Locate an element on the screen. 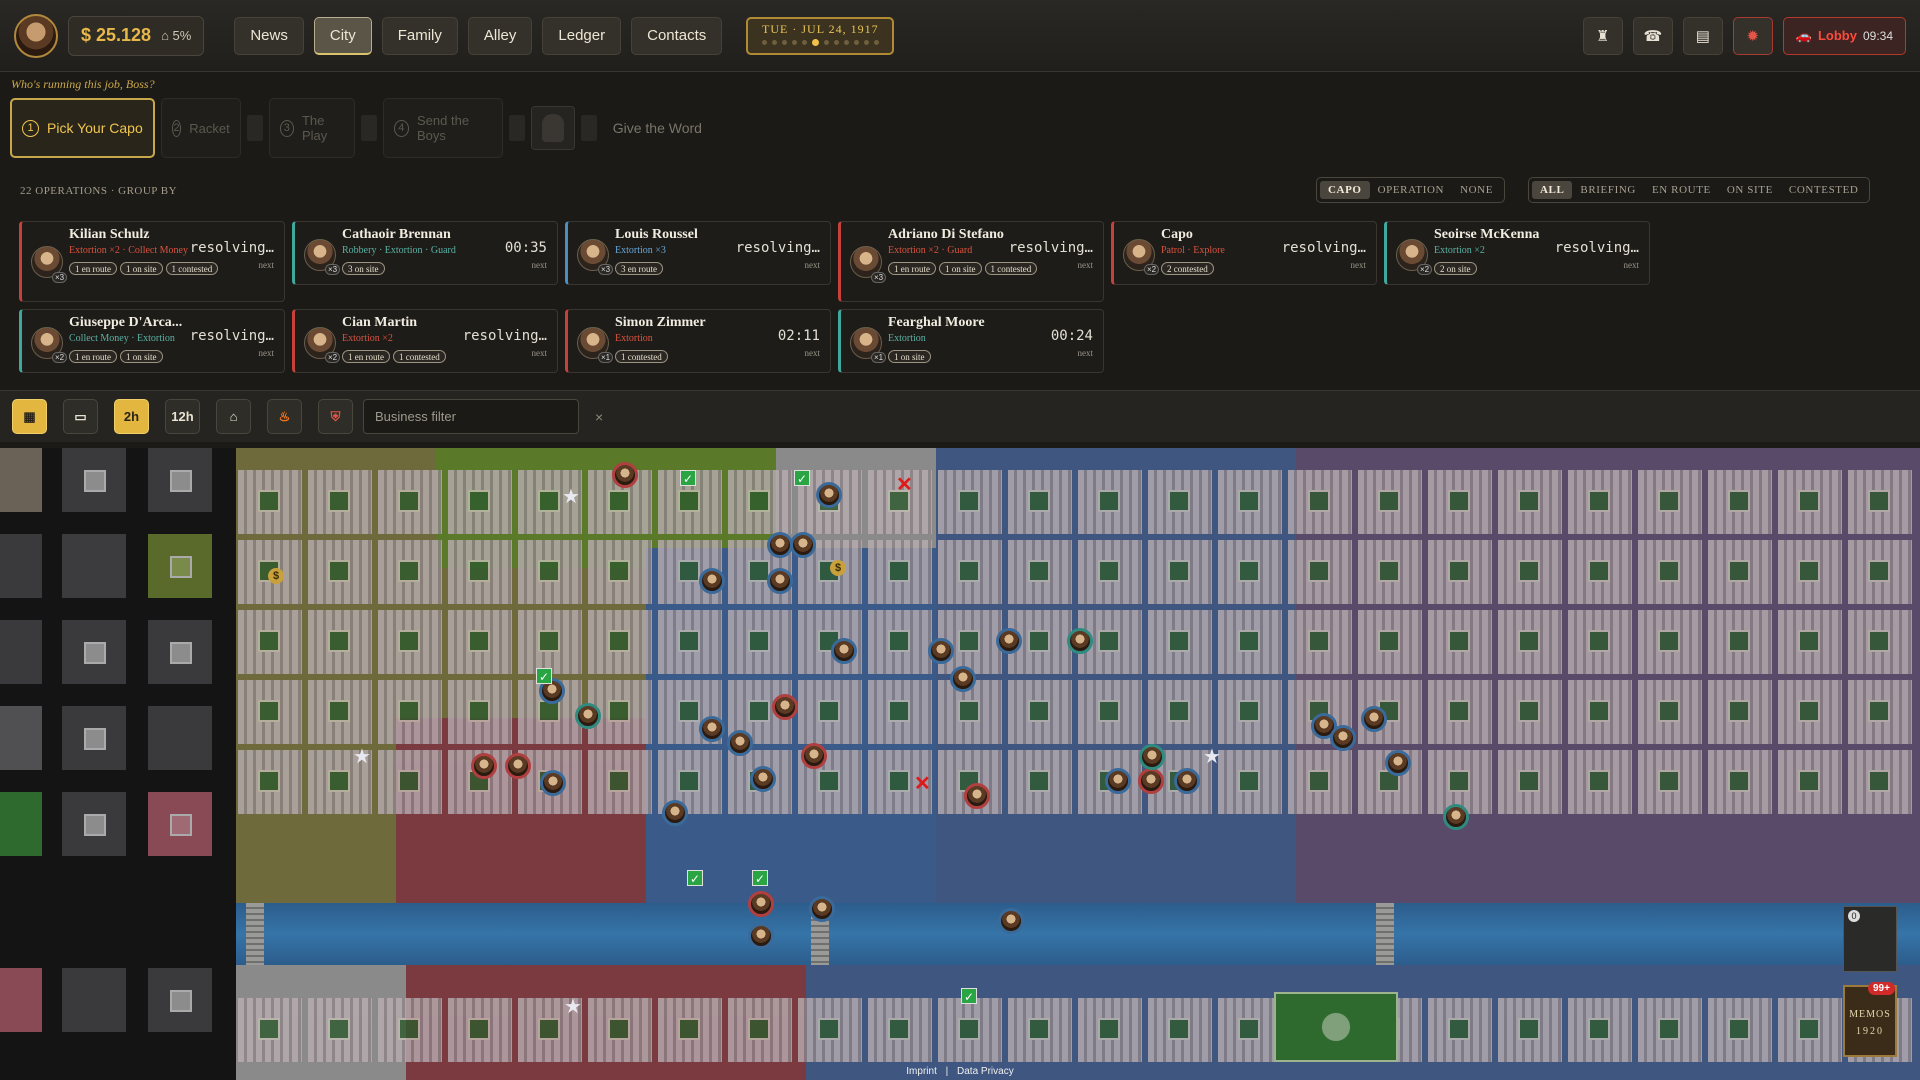  give-word-button: Give the Word is located at coordinates (657, 128).